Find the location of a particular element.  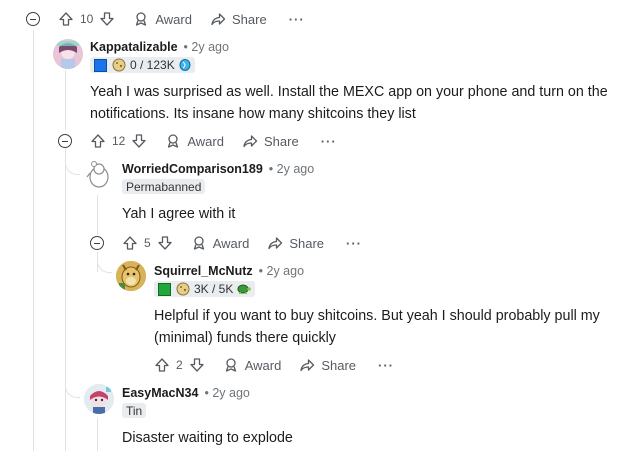

comment-actions: 5 Award Share ··· is located at coordinates (242, 243).